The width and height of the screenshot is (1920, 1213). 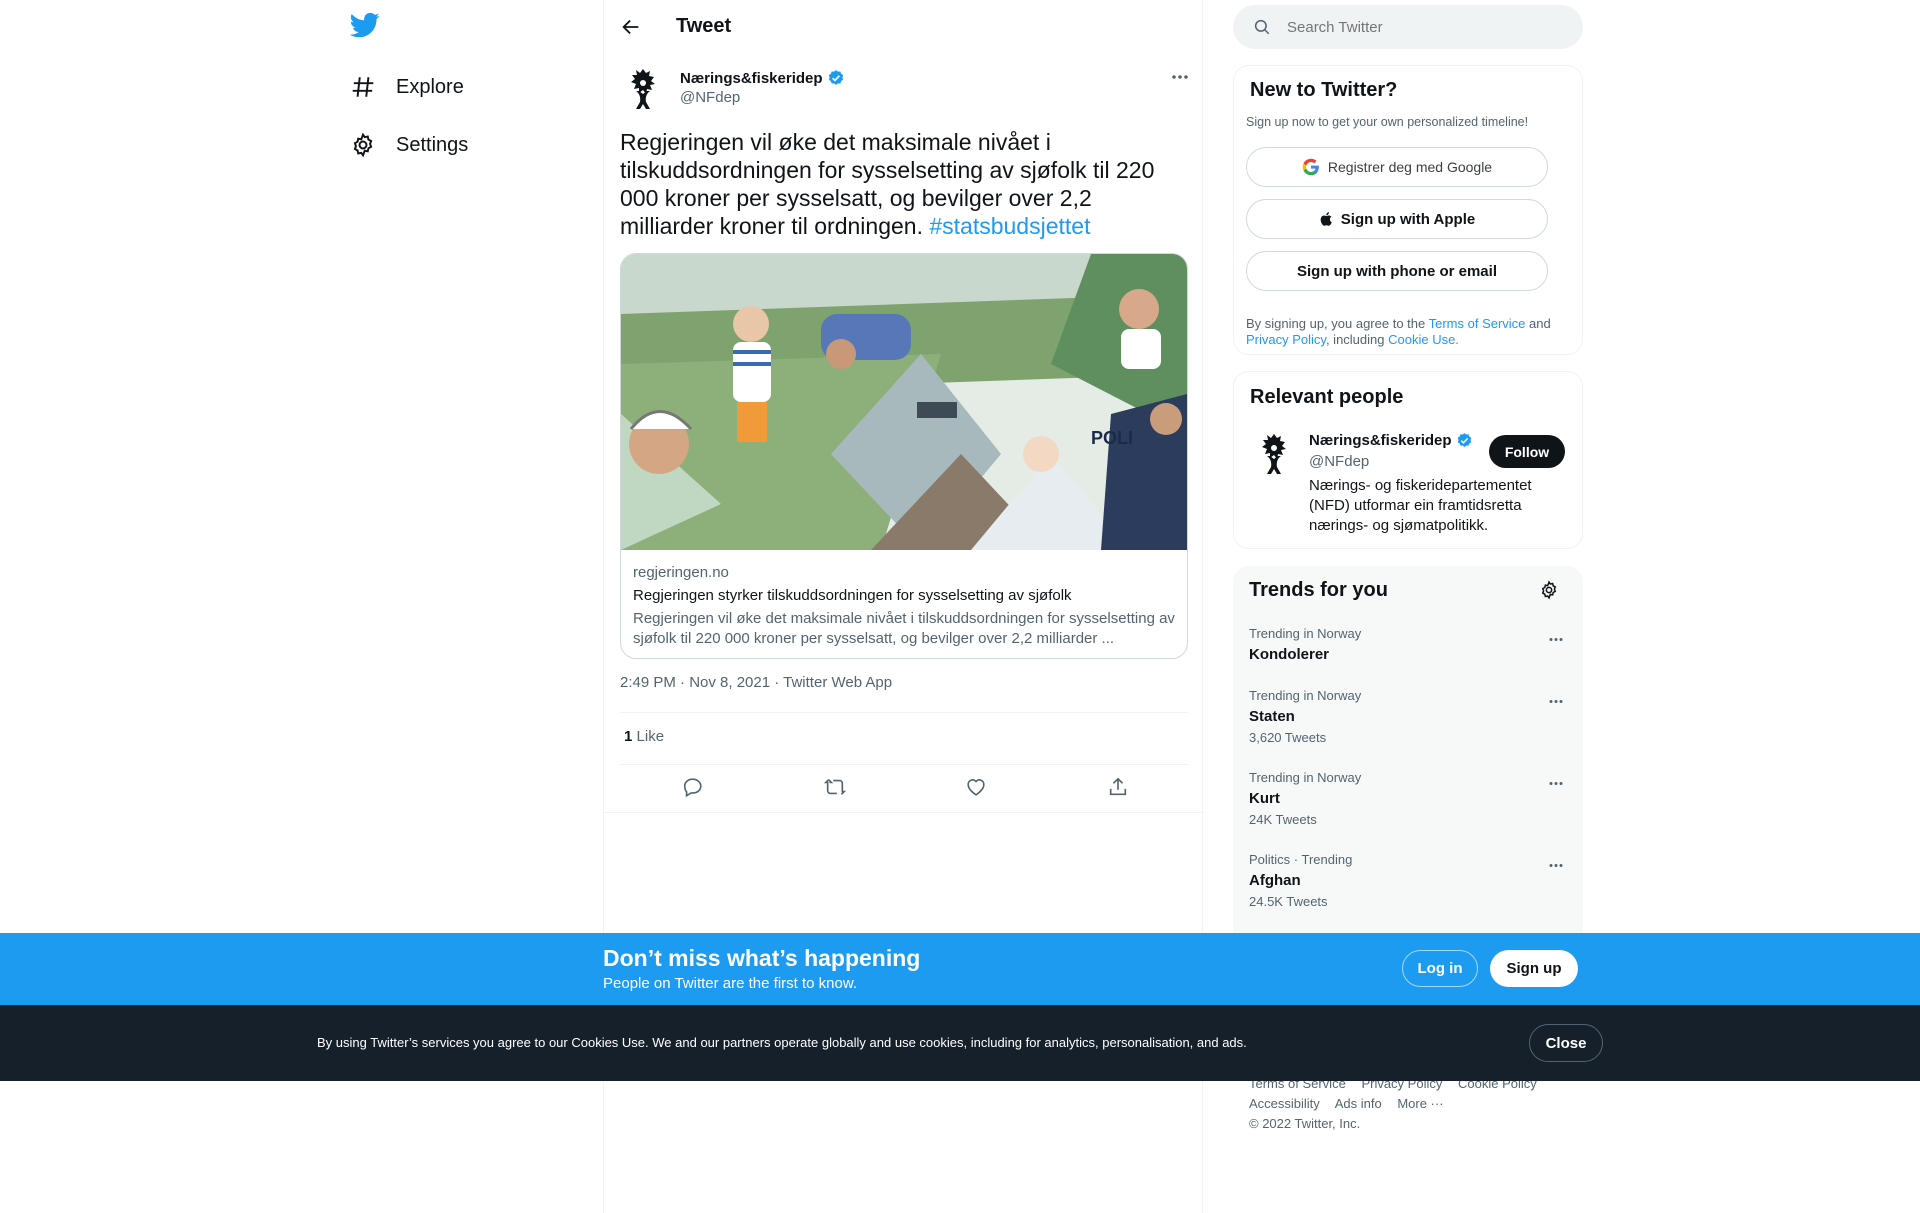 I want to click on legal-and: and, so click(x=1538, y=323).